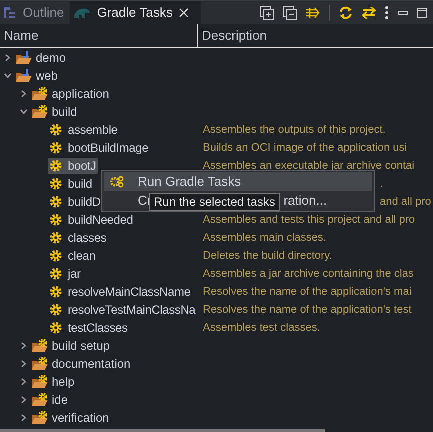 Image resolution: width=433 pixels, height=432 pixels. Describe the element at coordinates (162, 430) in the screenshot. I see `scrollbar` at that location.